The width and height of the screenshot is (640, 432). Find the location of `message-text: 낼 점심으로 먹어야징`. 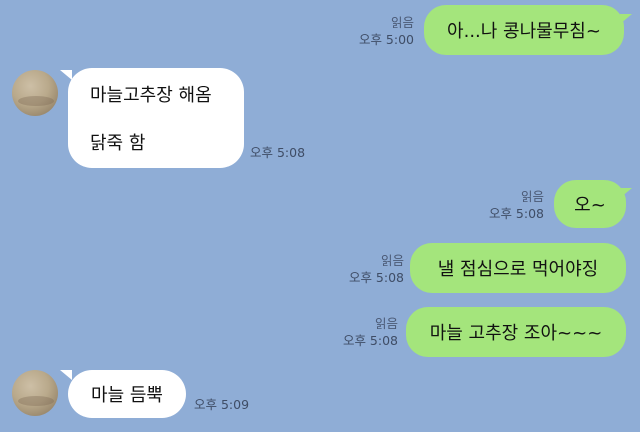

message-text: 낼 점심으로 먹어야징 is located at coordinates (518, 269).